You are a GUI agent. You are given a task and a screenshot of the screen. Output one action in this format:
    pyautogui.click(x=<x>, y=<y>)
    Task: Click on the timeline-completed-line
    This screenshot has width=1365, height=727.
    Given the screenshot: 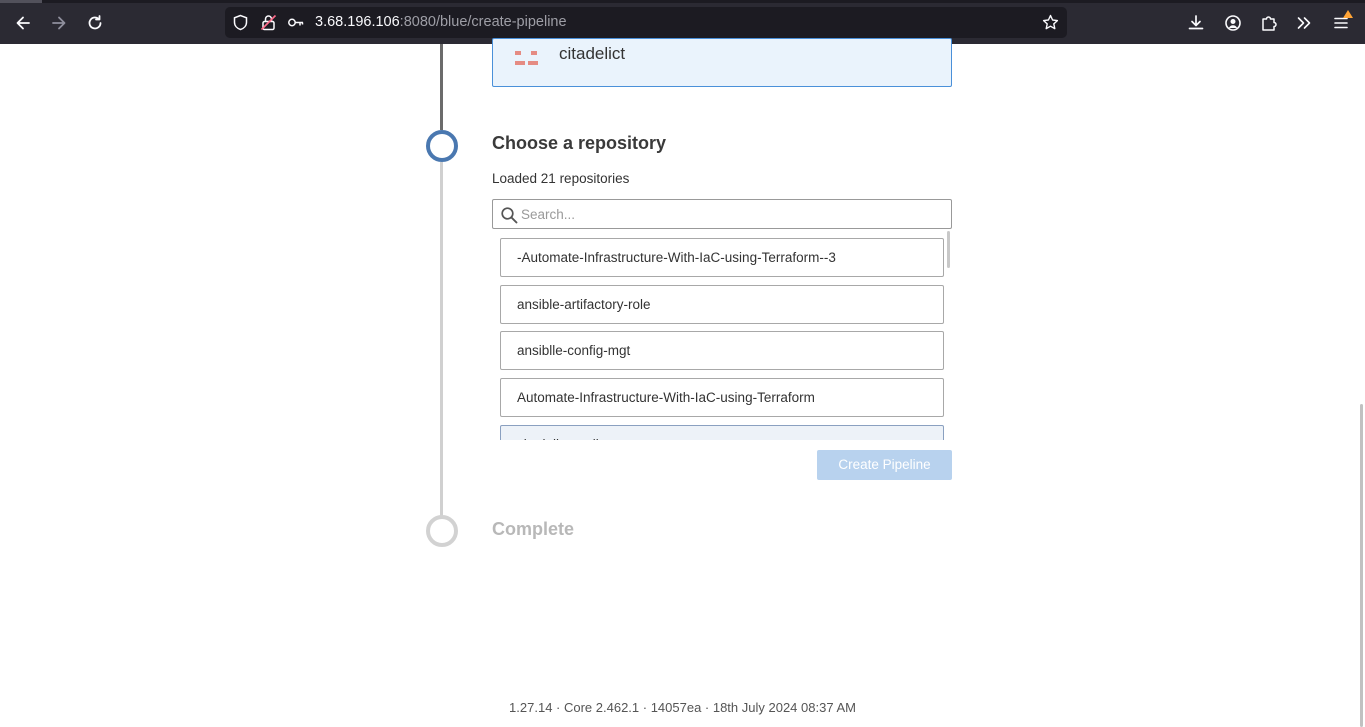 What is the action you would take?
    pyautogui.click(x=441, y=87)
    